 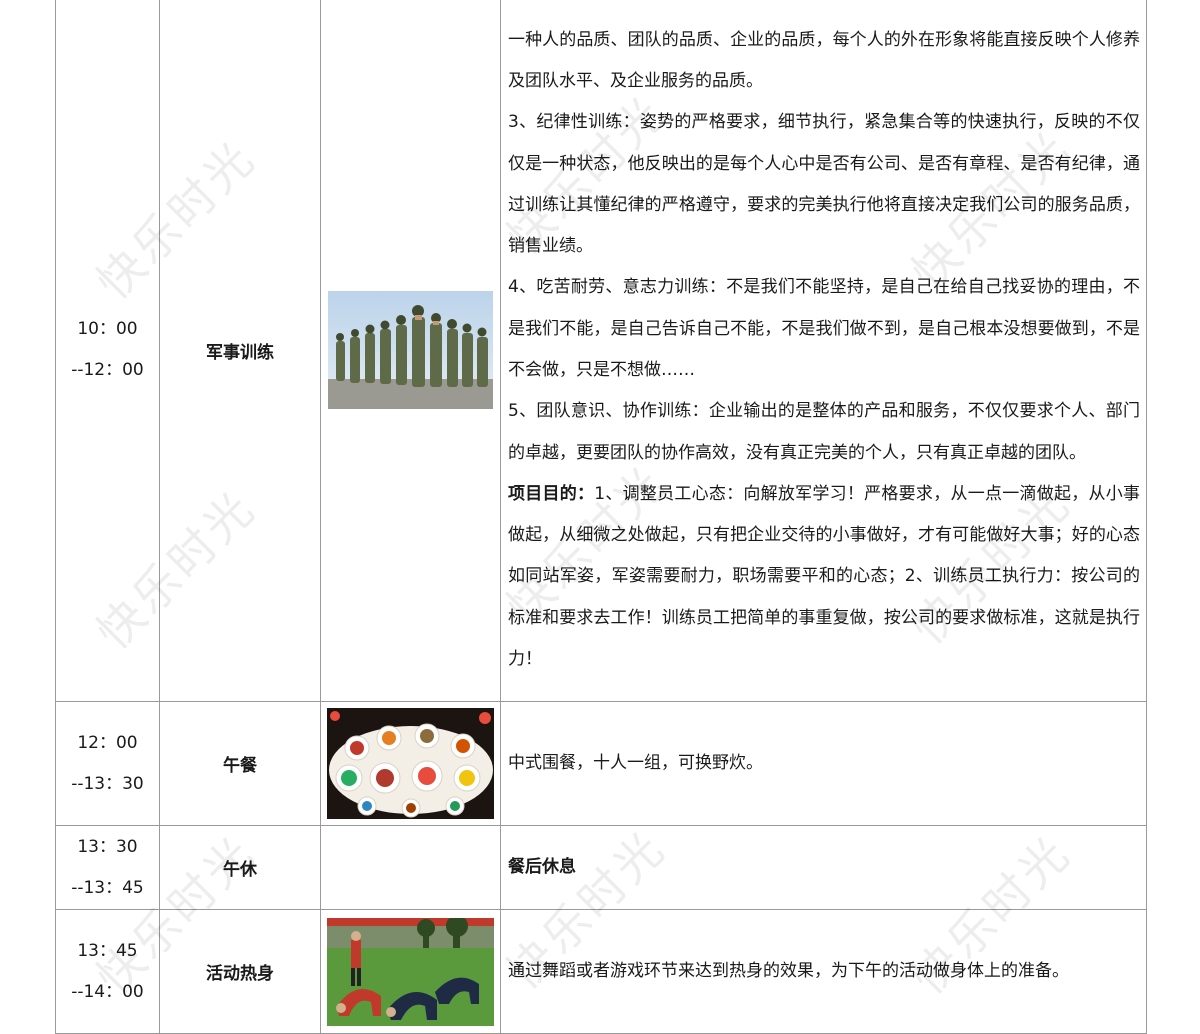 I want to click on time-cell: 10：00 --12：00, so click(x=107, y=351).